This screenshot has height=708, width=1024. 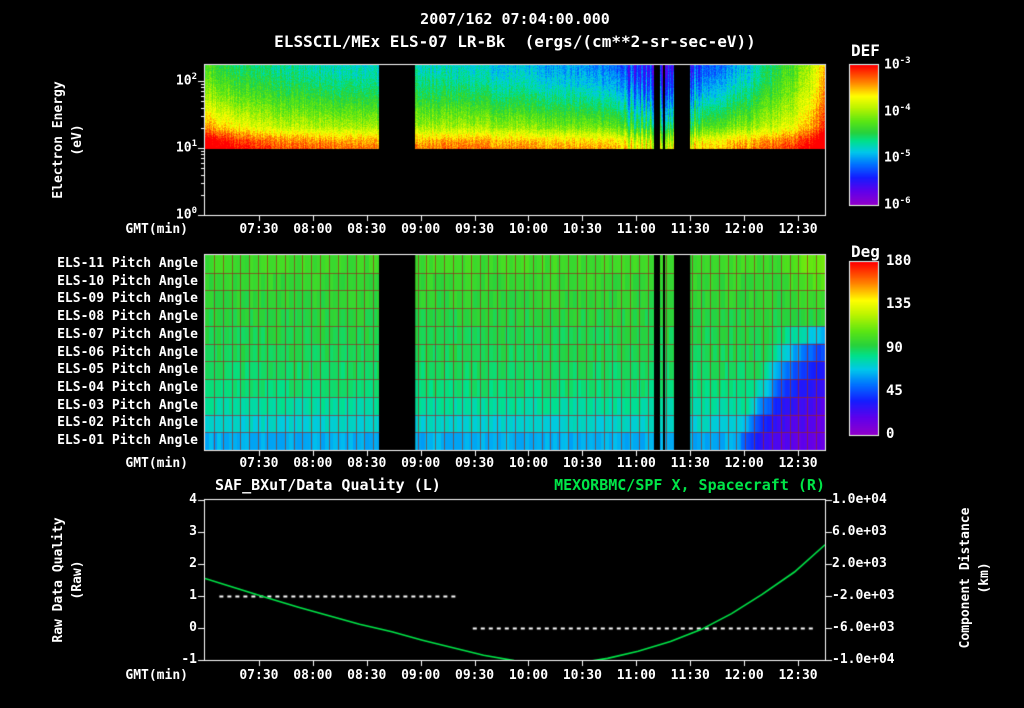 What do you see at coordinates (899, 304) in the screenshot?
I see `deg-colorbar-tick-label: 135` at bounding box center [899, 304].